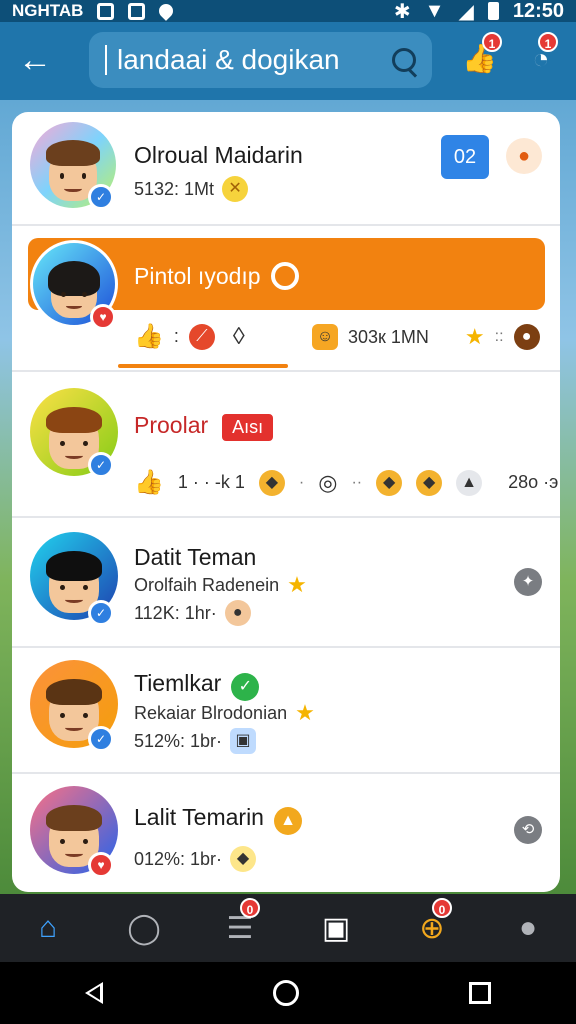 The width and height of the screenshot is (576, 1024). Describe the element at coordinates (171, 425) in the screenshot. I see `item-name-text: Proolar` at that location.